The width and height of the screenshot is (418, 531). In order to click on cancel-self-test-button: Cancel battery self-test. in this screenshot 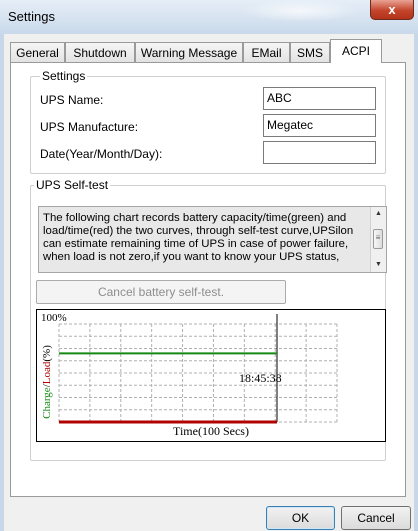, I will do `click(161, 292)`.